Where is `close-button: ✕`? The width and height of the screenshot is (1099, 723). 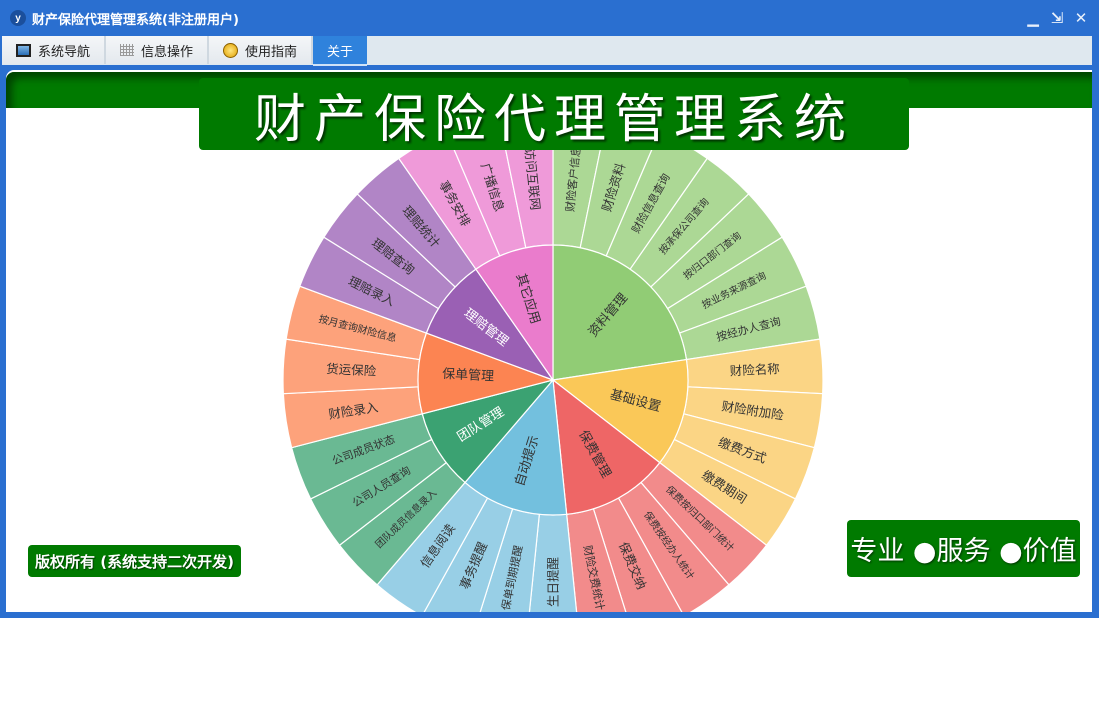
close-button: ✕ is located at coordinates (1081, 18).